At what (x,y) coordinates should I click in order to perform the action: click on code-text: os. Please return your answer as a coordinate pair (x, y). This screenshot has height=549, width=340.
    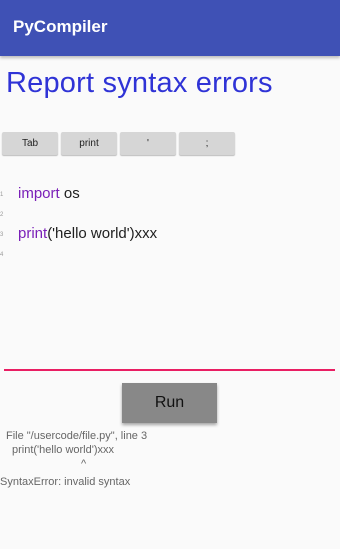
    Looking at the image, I should click on (69, 193).